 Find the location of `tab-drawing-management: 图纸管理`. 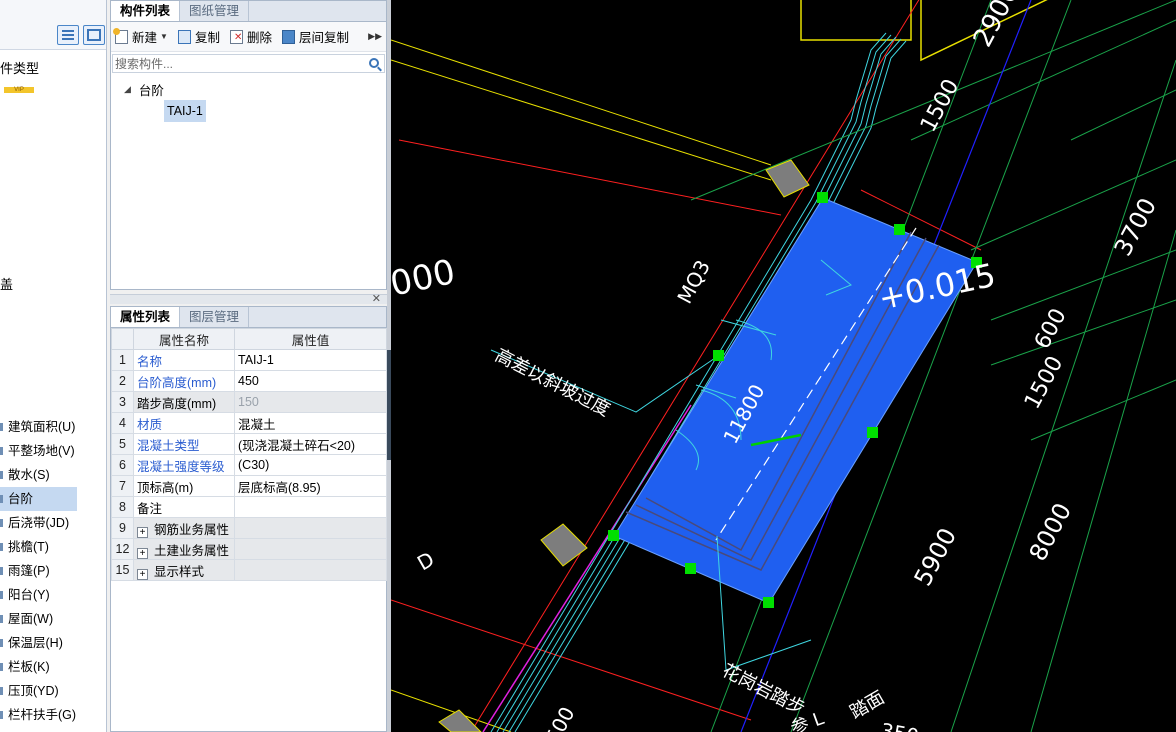

tab-drawing-management: 图纸管理 is located at coordinates (215, 11).